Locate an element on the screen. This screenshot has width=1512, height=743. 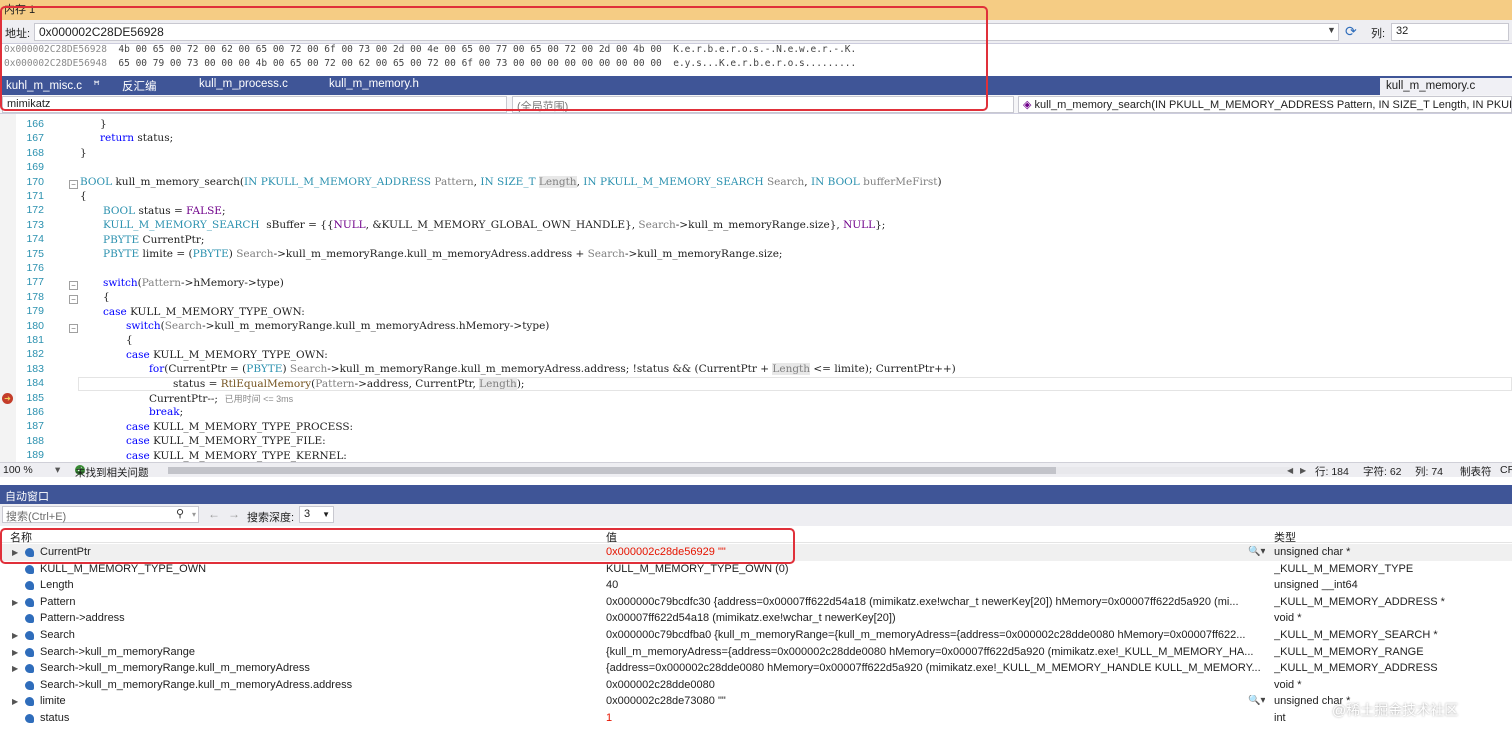
refresh-icon: ⟳ is located at coordinates (1351, 31).